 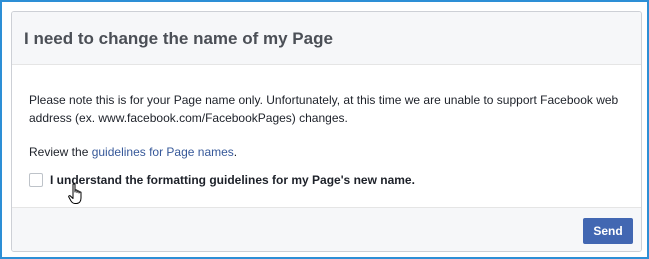 What do you see at coordinates (36, 180) in the screenshot?
I see `acknowledge-checkbox` at bounding box center [36, 180].